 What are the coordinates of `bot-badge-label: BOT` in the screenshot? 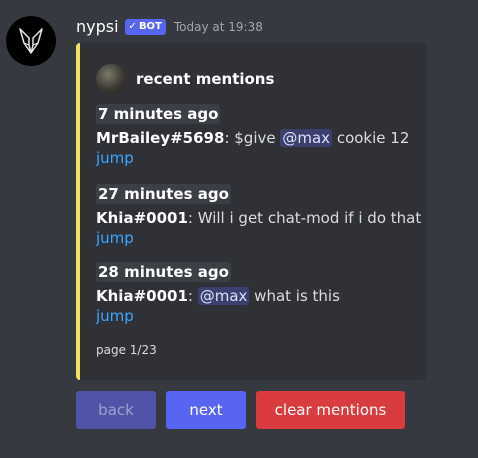 It's located at (150, 26).